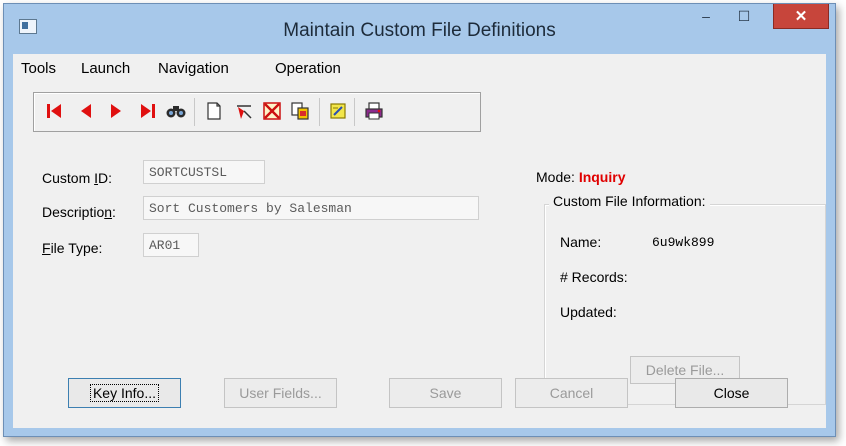 Image resolution: width=846 pixels, height=446 pixels. Describe the element at coordinates (68, 178) in the screenshot. I see `custom-id-label-text: Custom` at that location.